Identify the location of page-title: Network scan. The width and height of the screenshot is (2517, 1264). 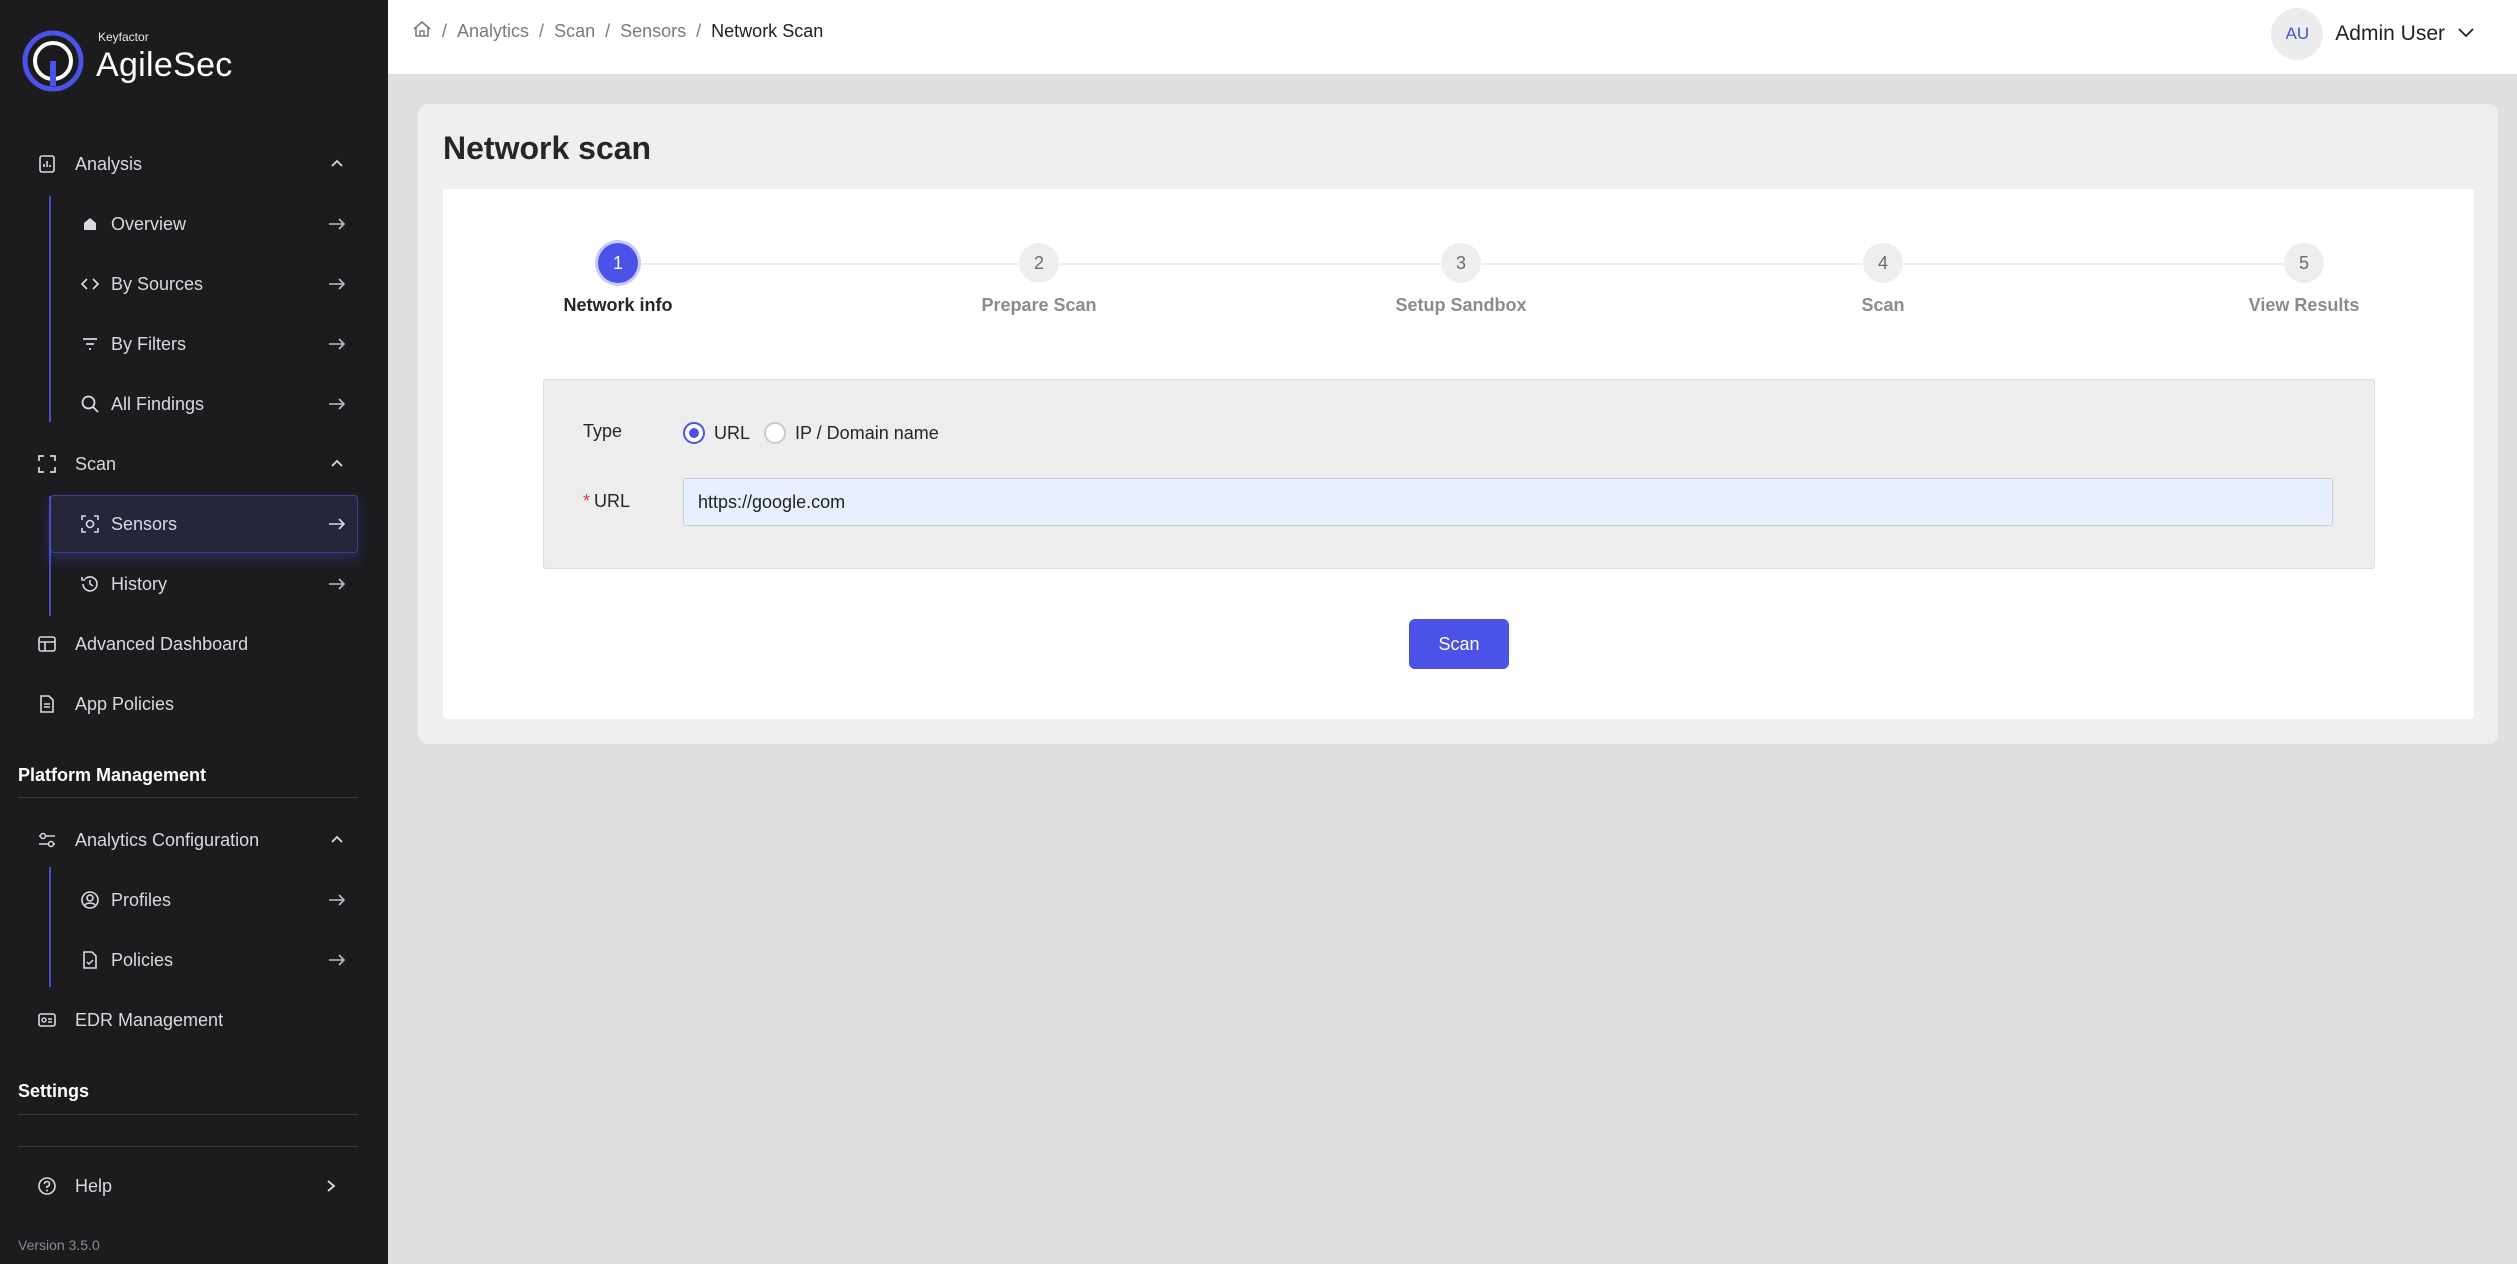
(547, 148).